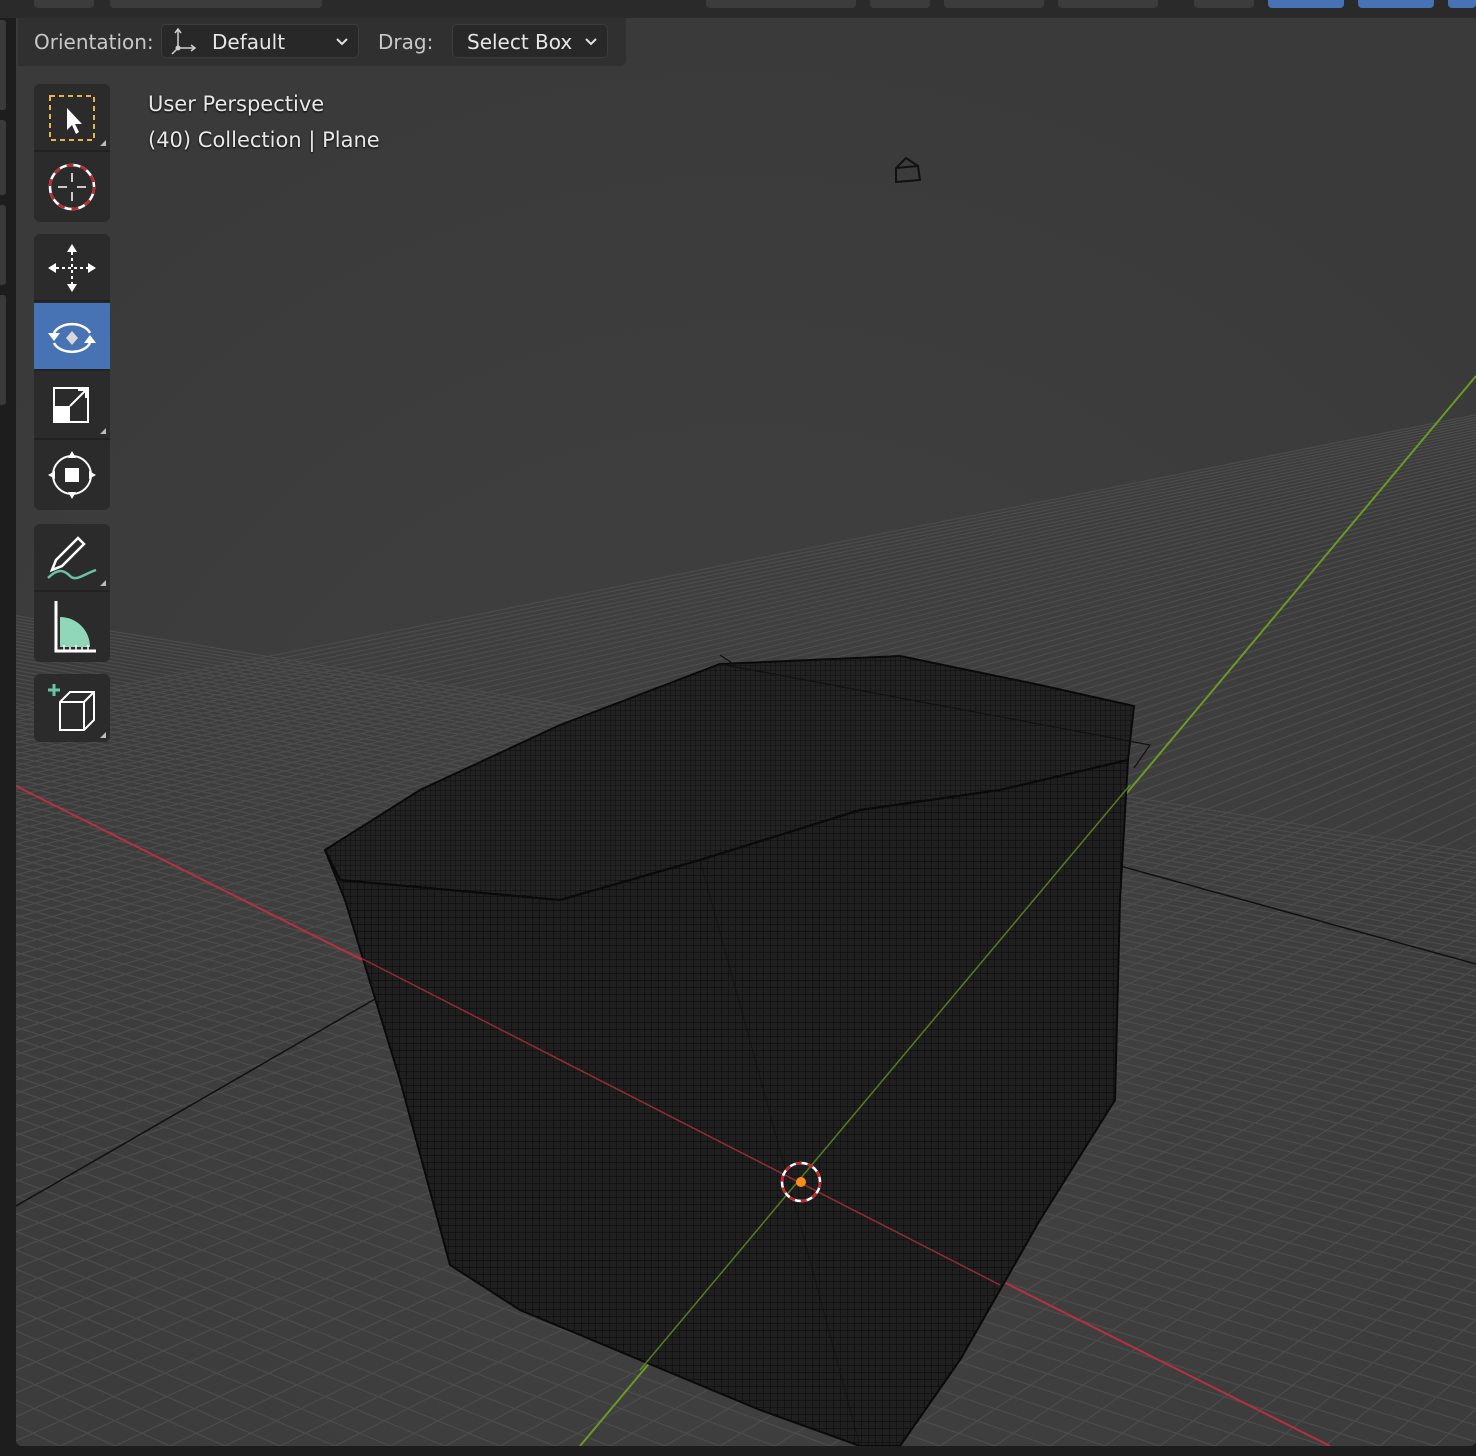 The height and width of the screenshot is (1456, 1476). I want to click on rotate-tool, so click(72, 337).